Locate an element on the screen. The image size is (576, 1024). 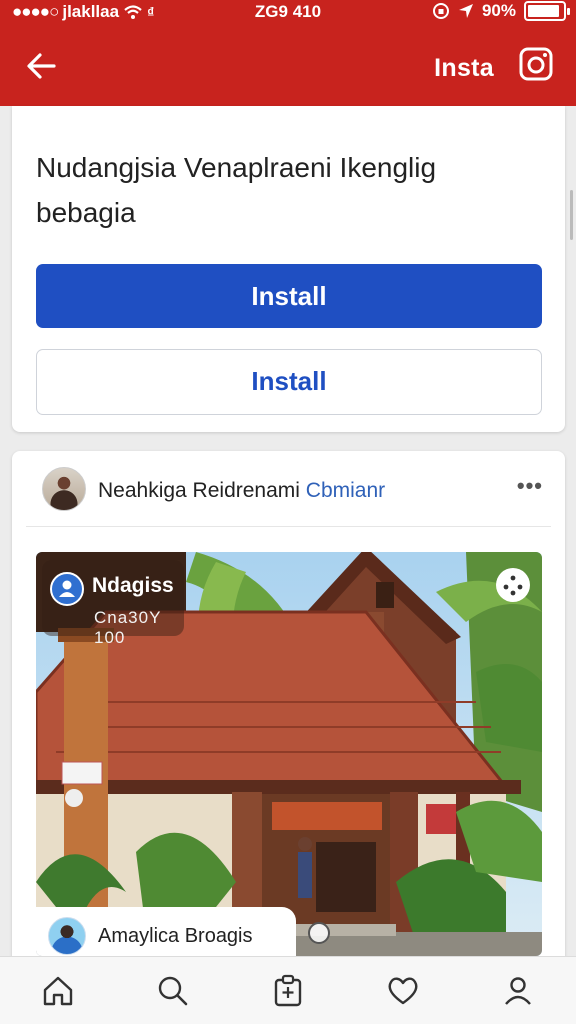
nav-home is located at coordinates (58, 991).